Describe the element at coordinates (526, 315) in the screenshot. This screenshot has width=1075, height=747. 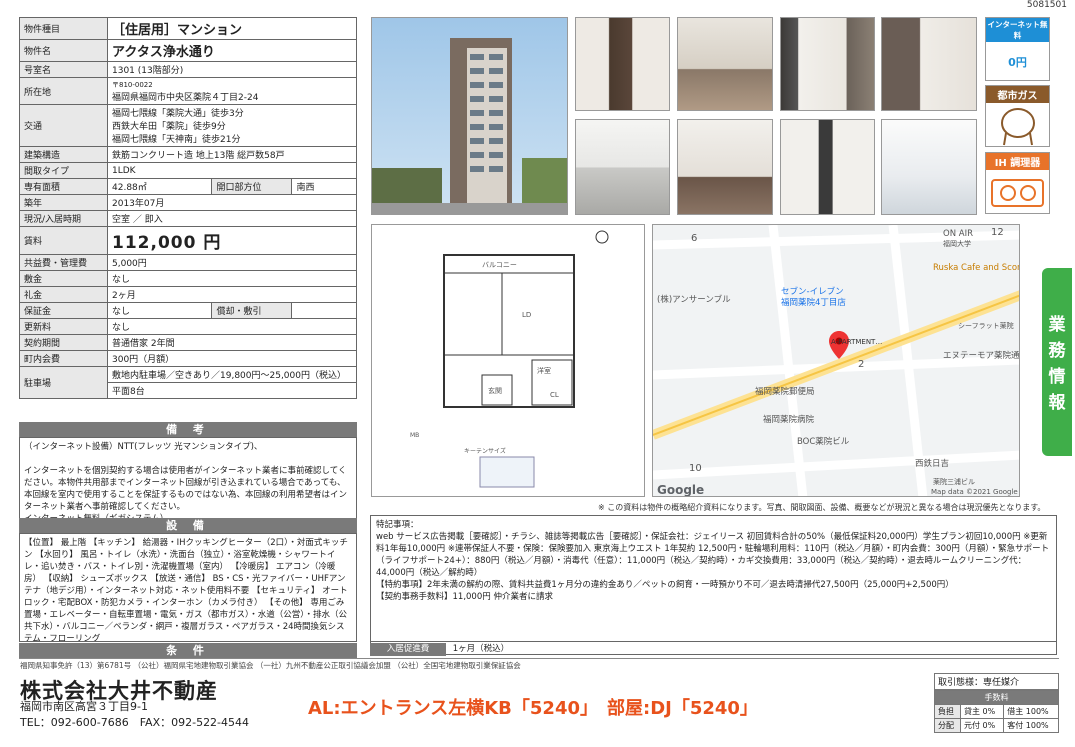
I see `plan-label-ld: LD` at that location.